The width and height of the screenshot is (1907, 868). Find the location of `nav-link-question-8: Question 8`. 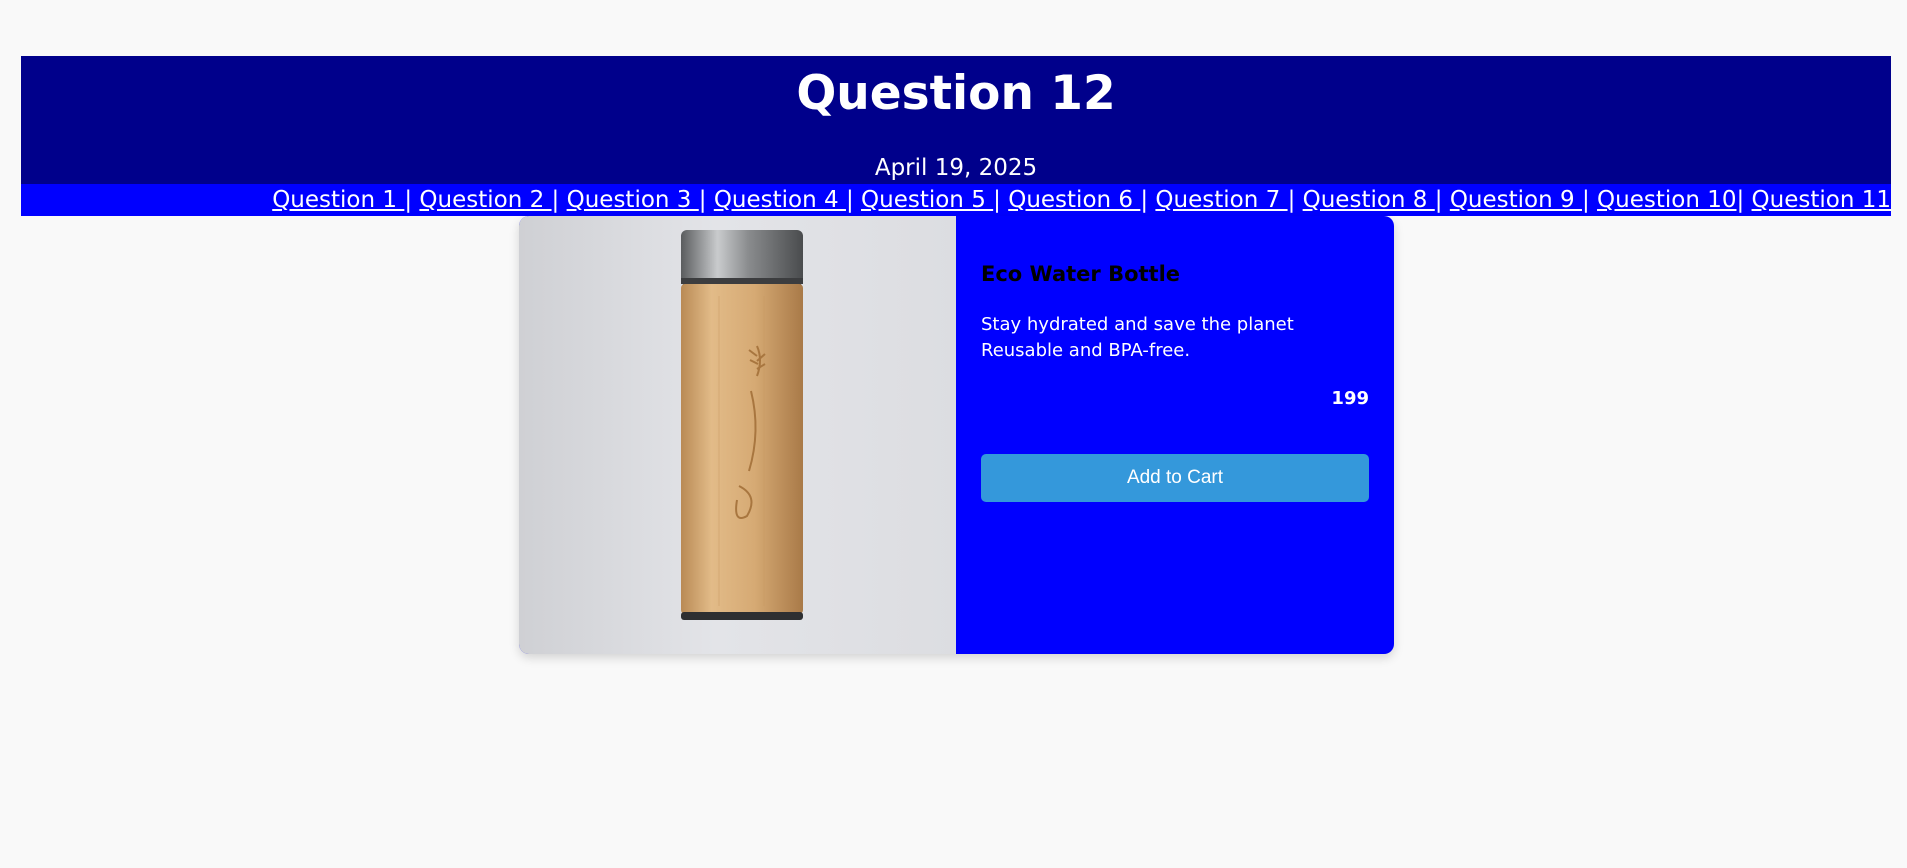

nav-link-question-8: Question 8 is located at coordinates (1369, 200).